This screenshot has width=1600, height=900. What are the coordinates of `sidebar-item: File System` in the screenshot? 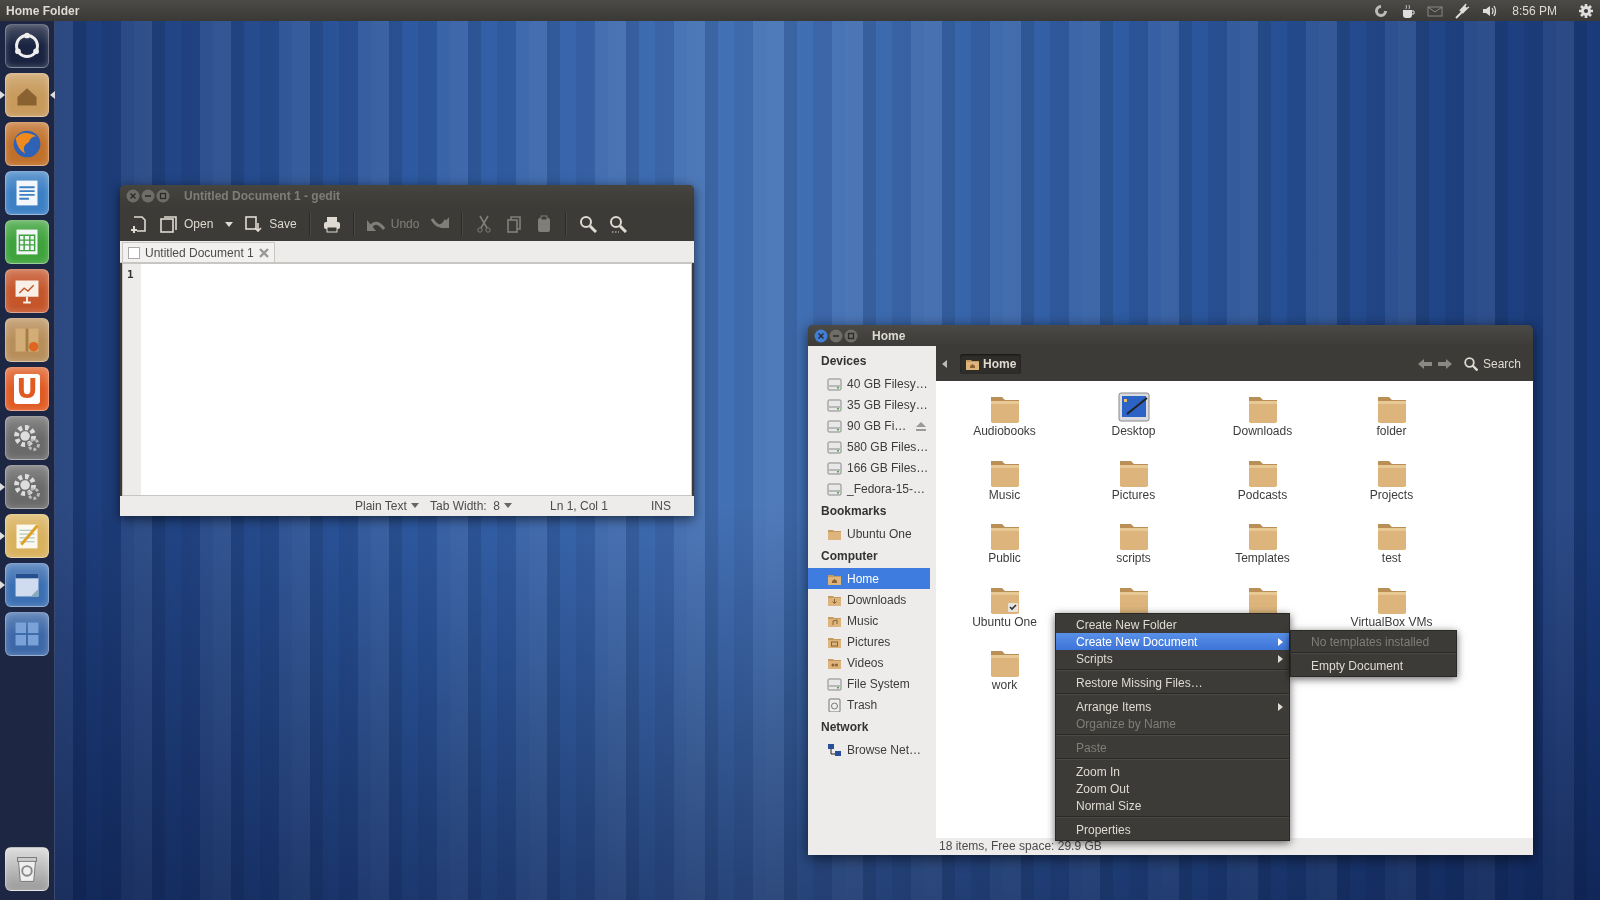 It's located at (869, 683).